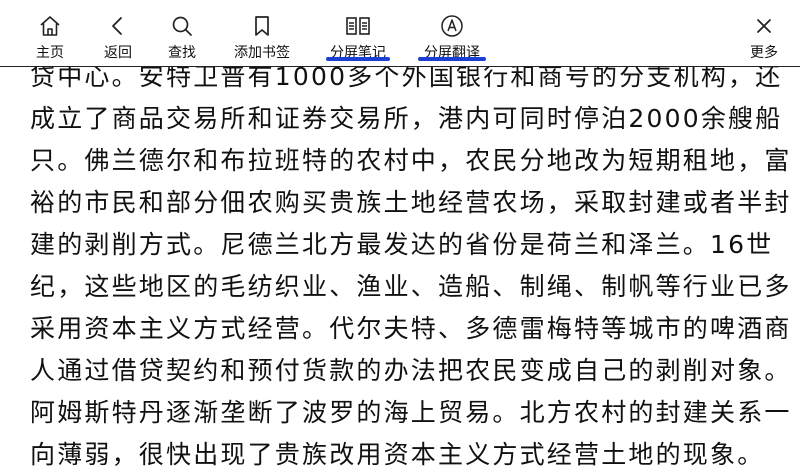 The height and width of the screenshot is (476, 800). I want to click on home-label: 主页, so click(50, 53).